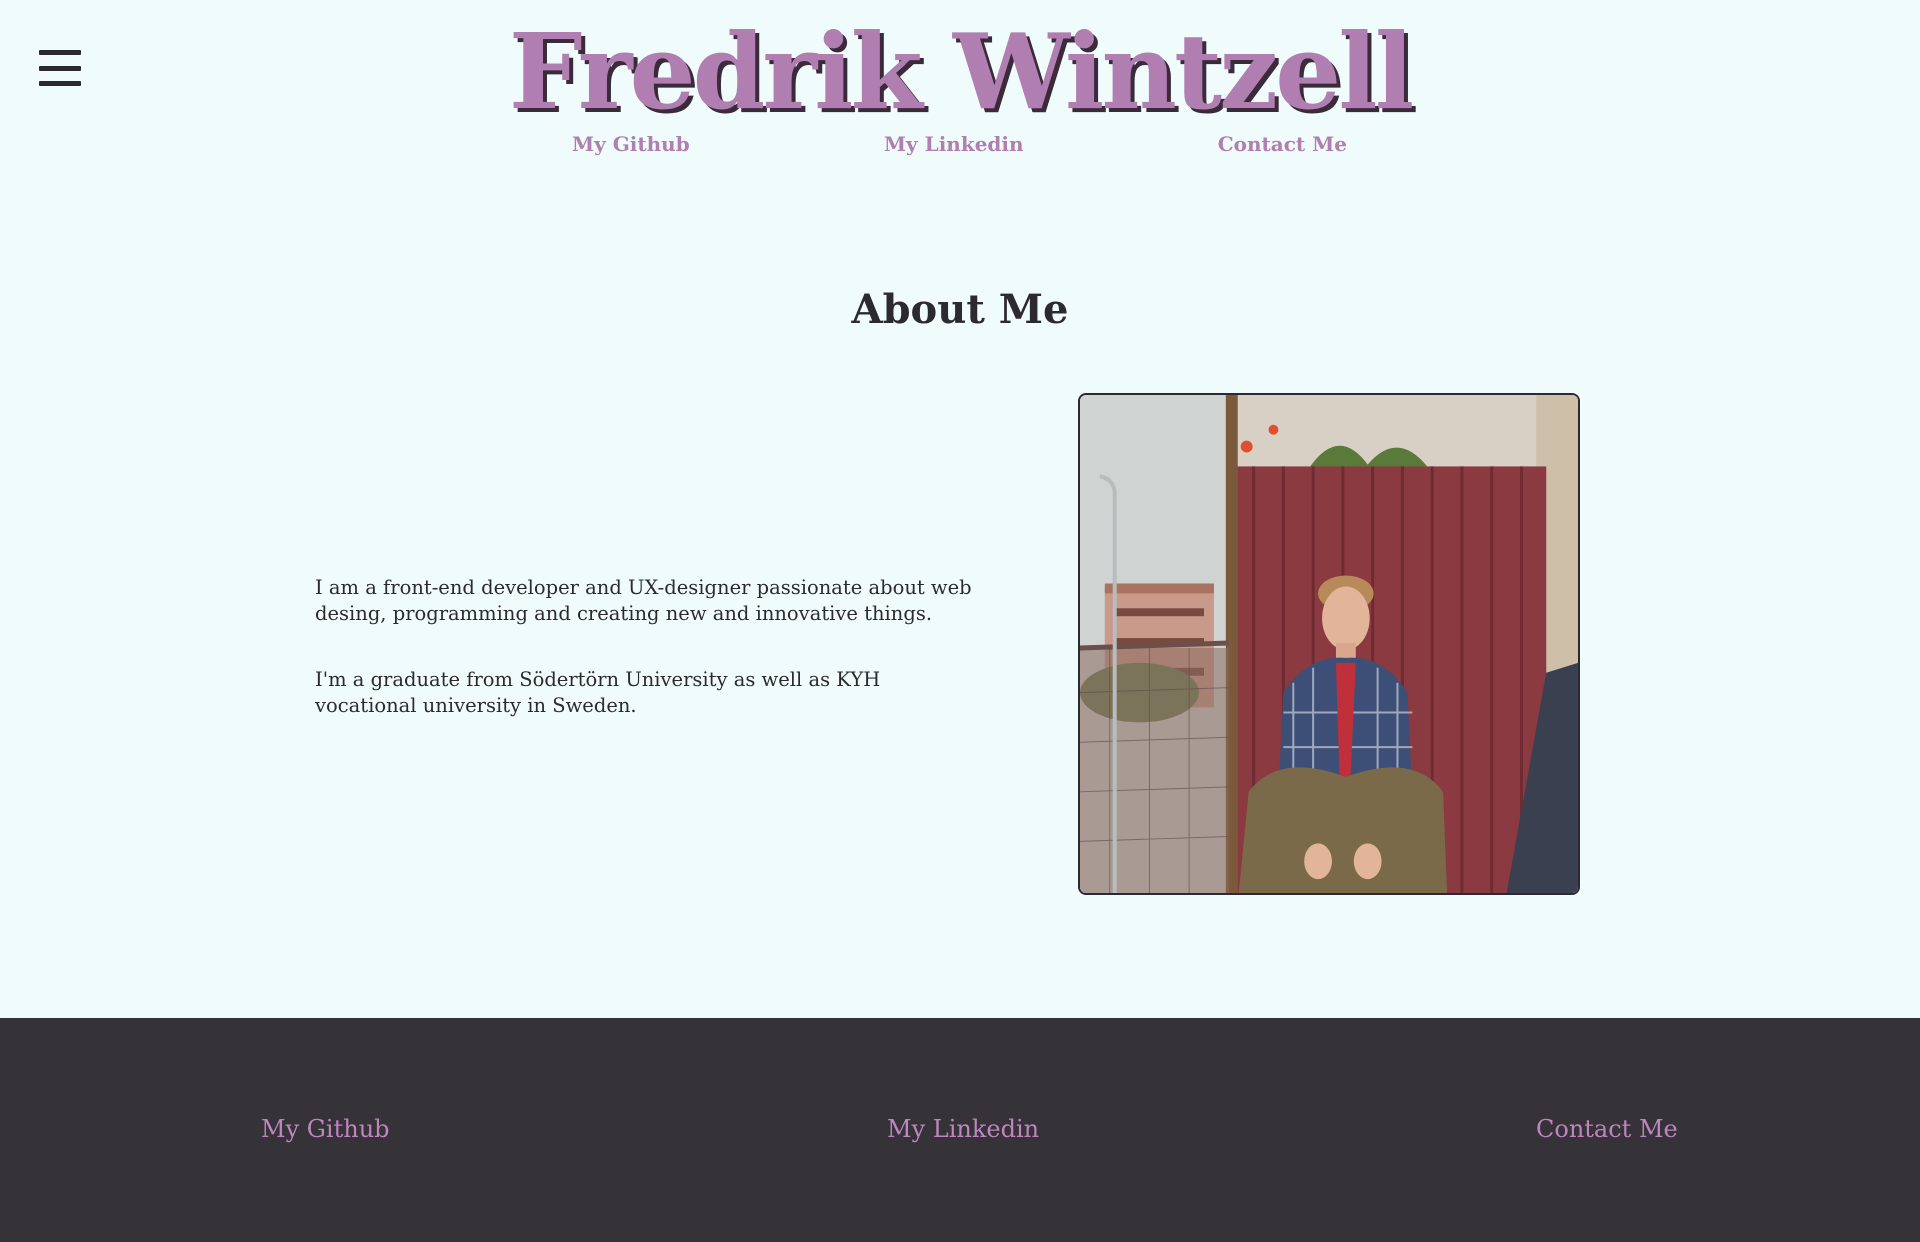  What do you see at coordinates (631, 144) in the screenshot?
I see `nav-github-link: My Github` at bounding box center [631, 144].